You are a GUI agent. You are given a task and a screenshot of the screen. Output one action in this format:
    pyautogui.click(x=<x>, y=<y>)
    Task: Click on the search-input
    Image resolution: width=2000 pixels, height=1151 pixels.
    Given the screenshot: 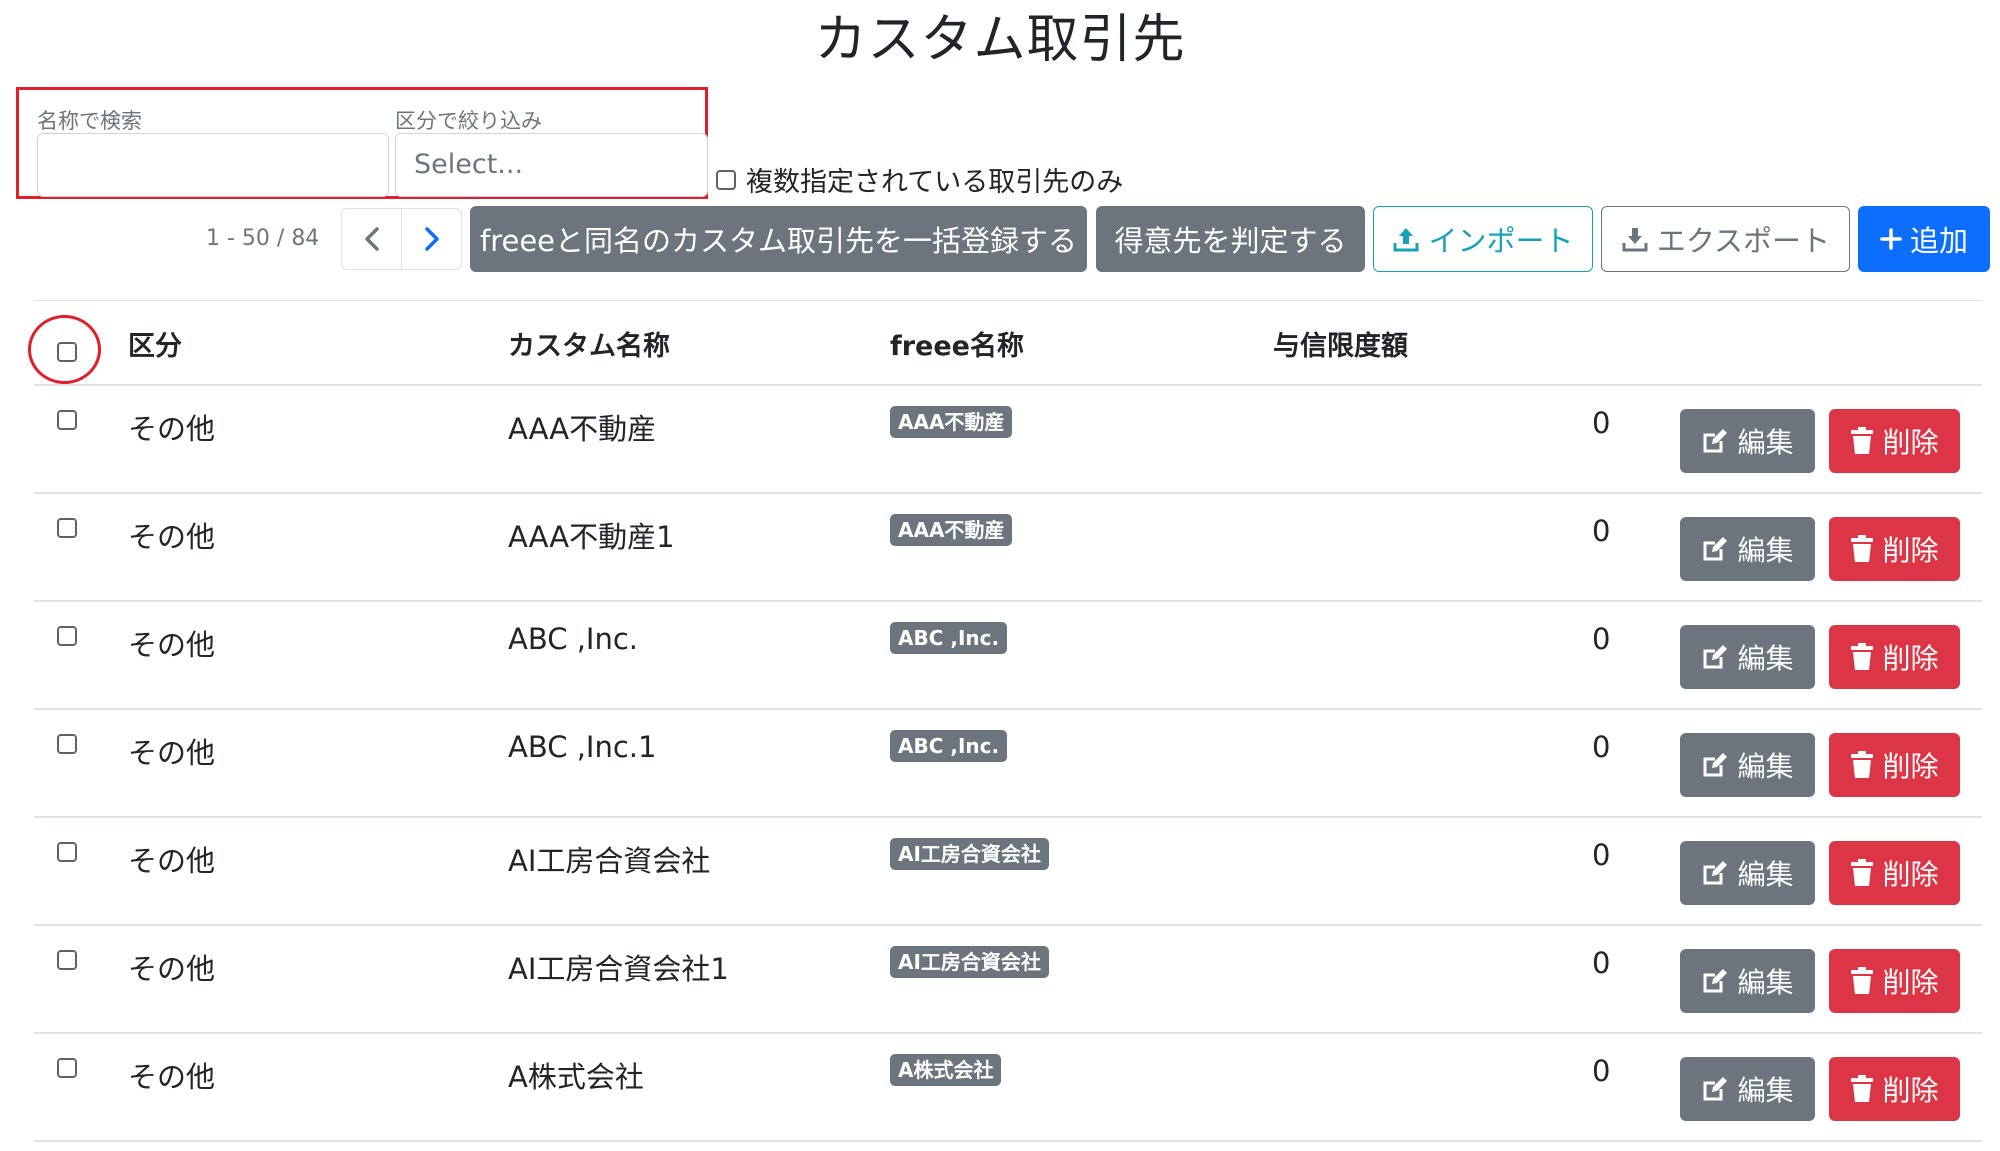 What is the action you would take?
    pyautogui.click(x=213, y=165)
    